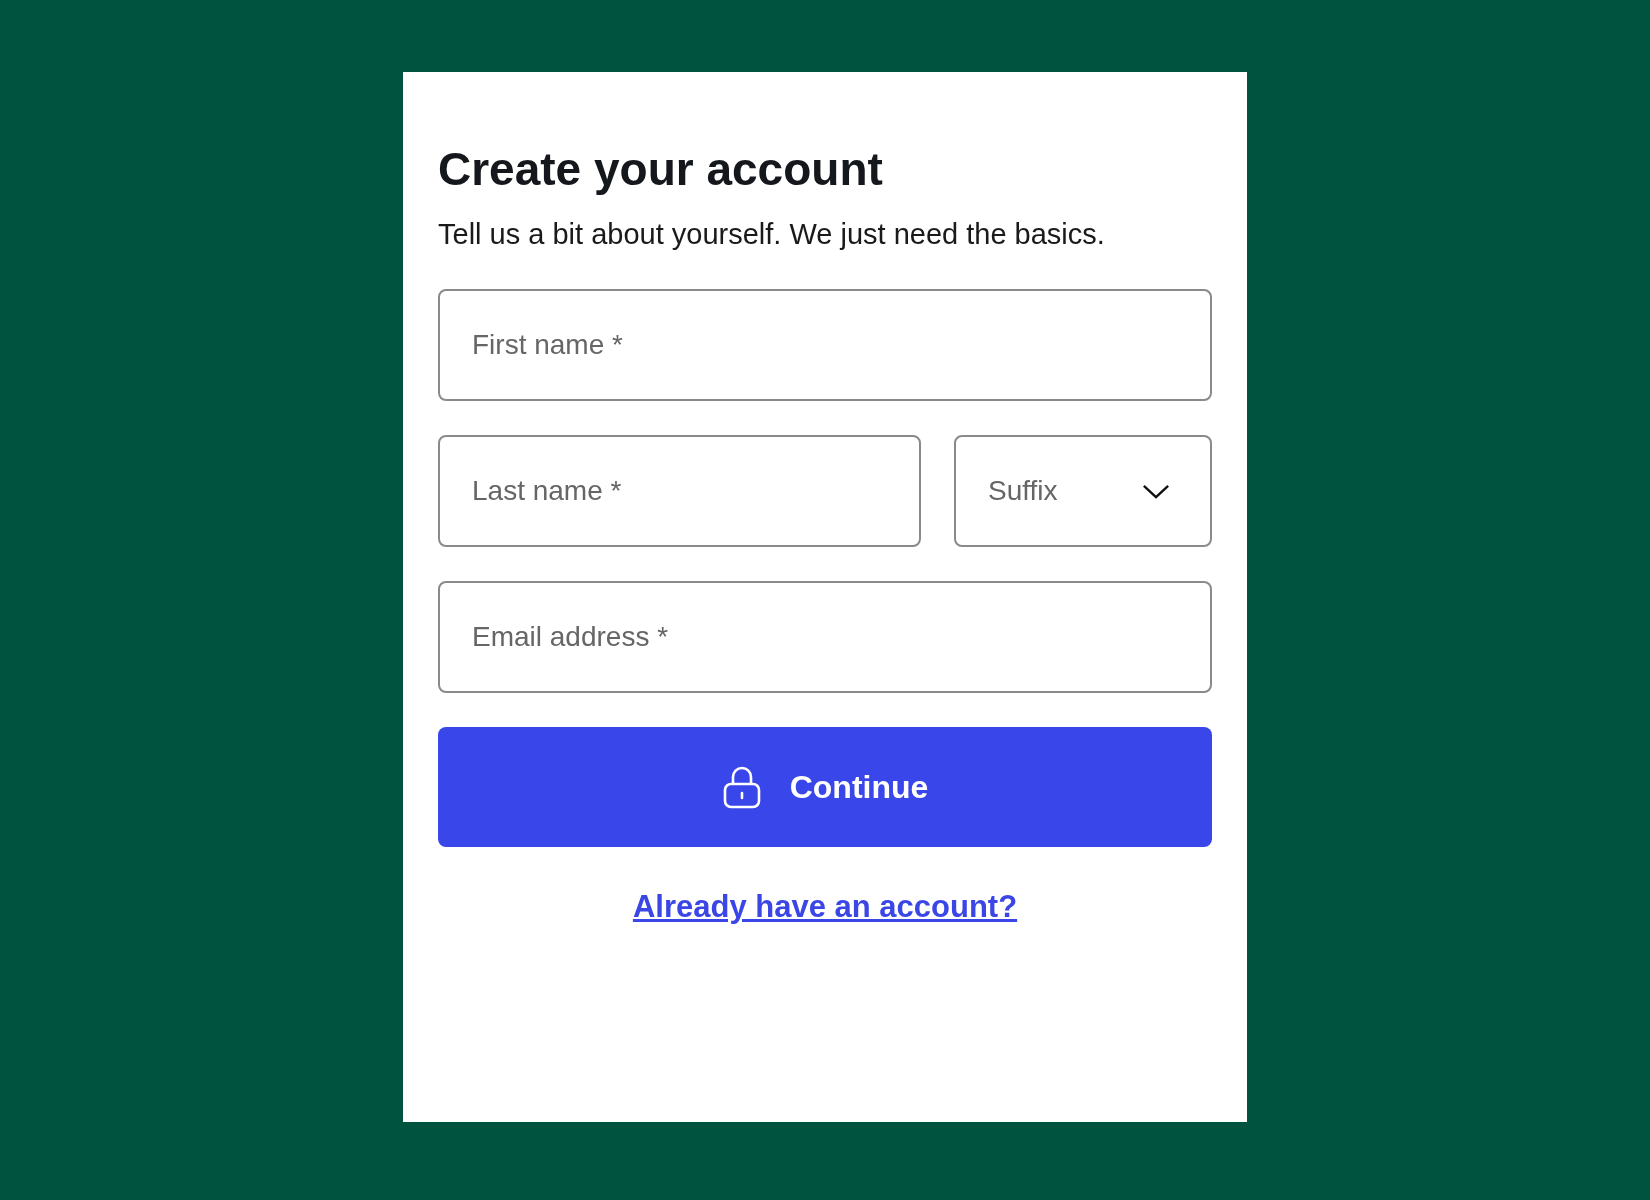 The height and width of the screenshot is (1200, 1650). Describe the element at coordinates (1156, 491) in the screenshot. I see `chevron-down-icon` at that location.